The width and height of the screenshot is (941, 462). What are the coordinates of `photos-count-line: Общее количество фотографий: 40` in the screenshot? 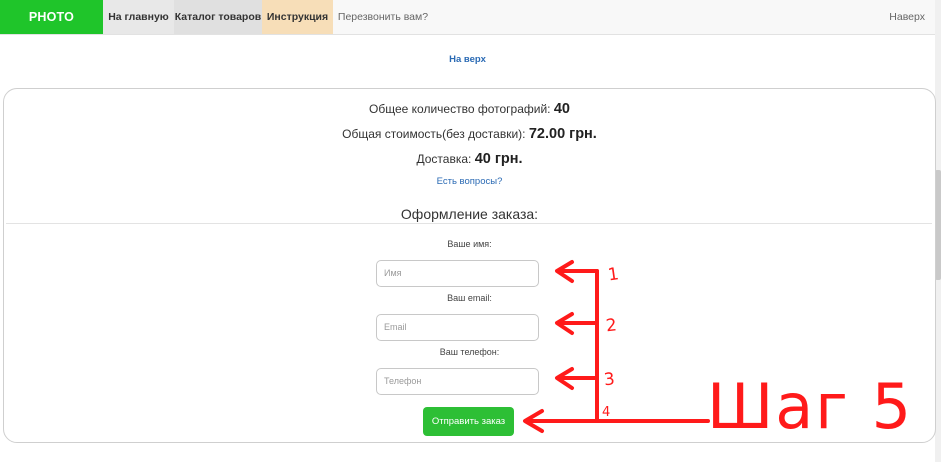 It's located at (469, 109).